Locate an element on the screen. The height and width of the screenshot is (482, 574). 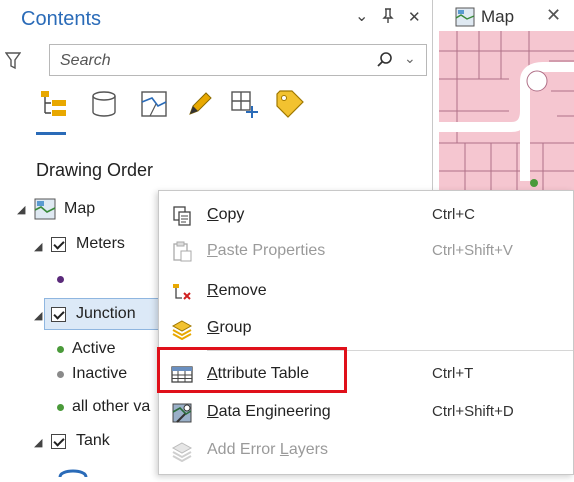
menu-item-add-error-layers: Add Error Layers is located at coordinates (366, 451).